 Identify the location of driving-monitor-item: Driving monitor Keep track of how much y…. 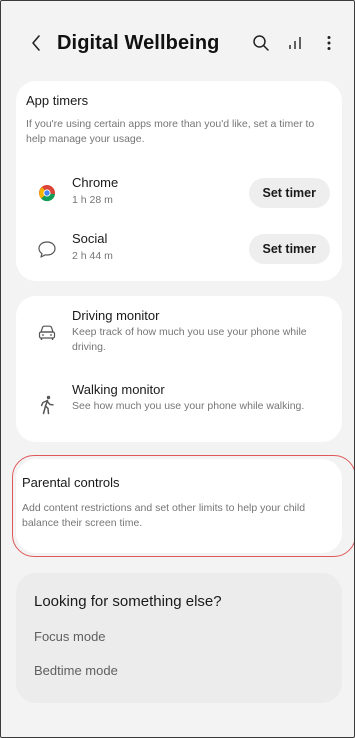
(179, 334).